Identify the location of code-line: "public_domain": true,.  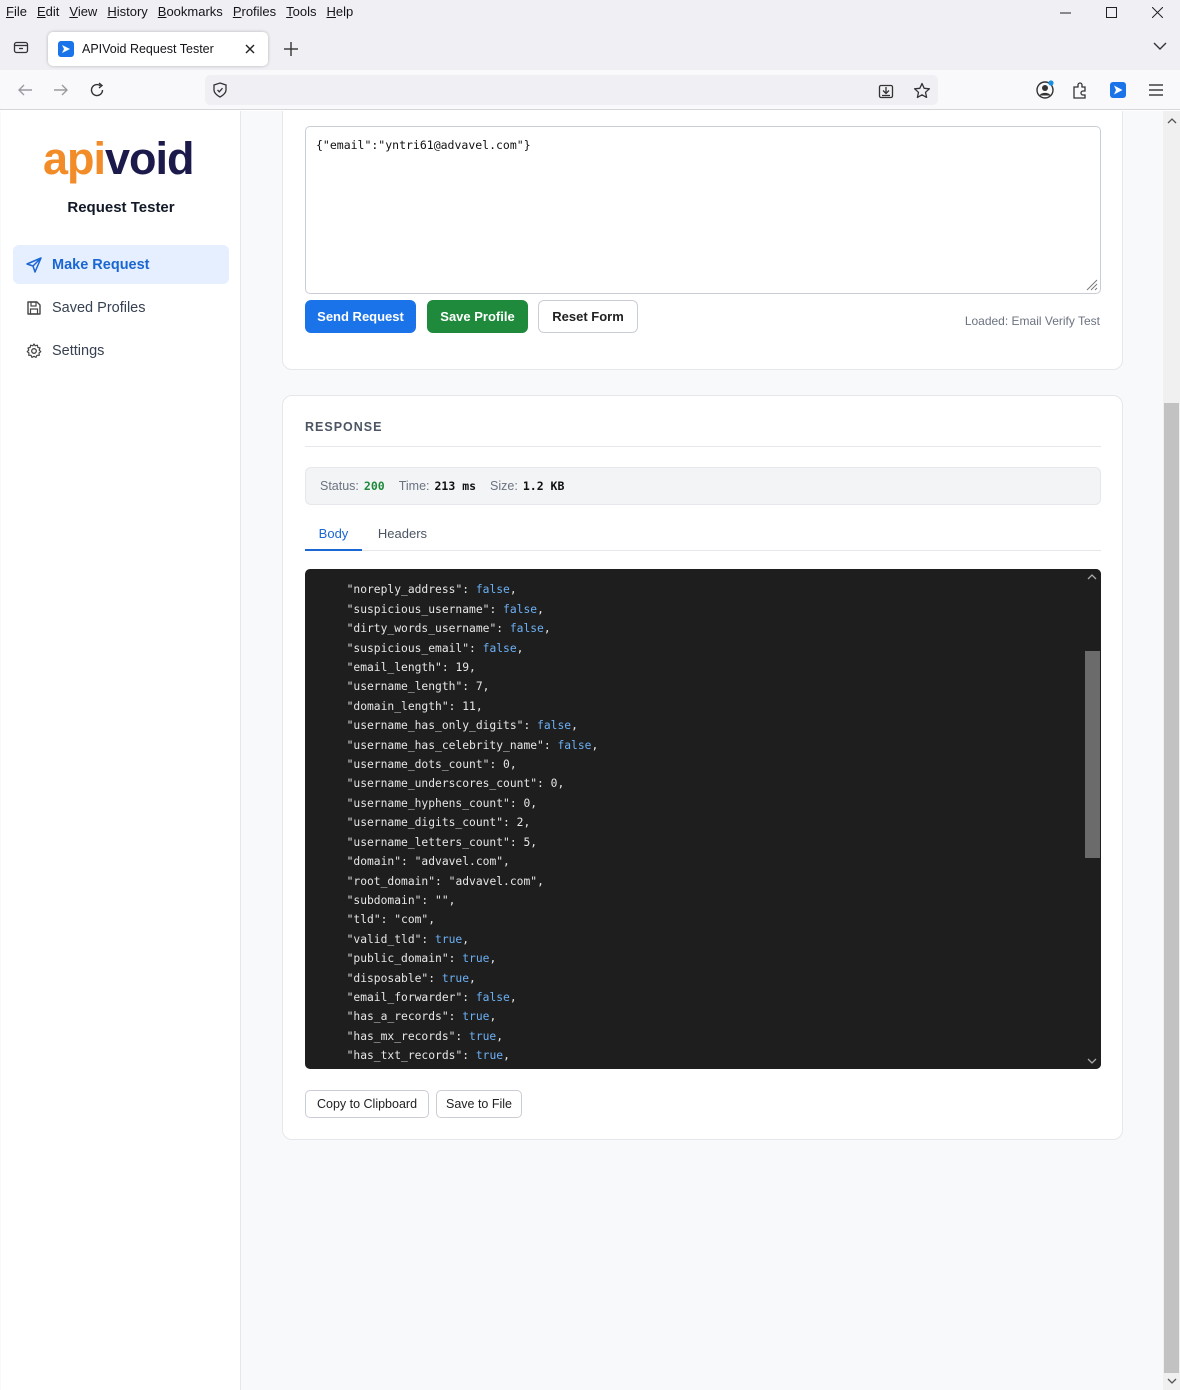
(415, 959).